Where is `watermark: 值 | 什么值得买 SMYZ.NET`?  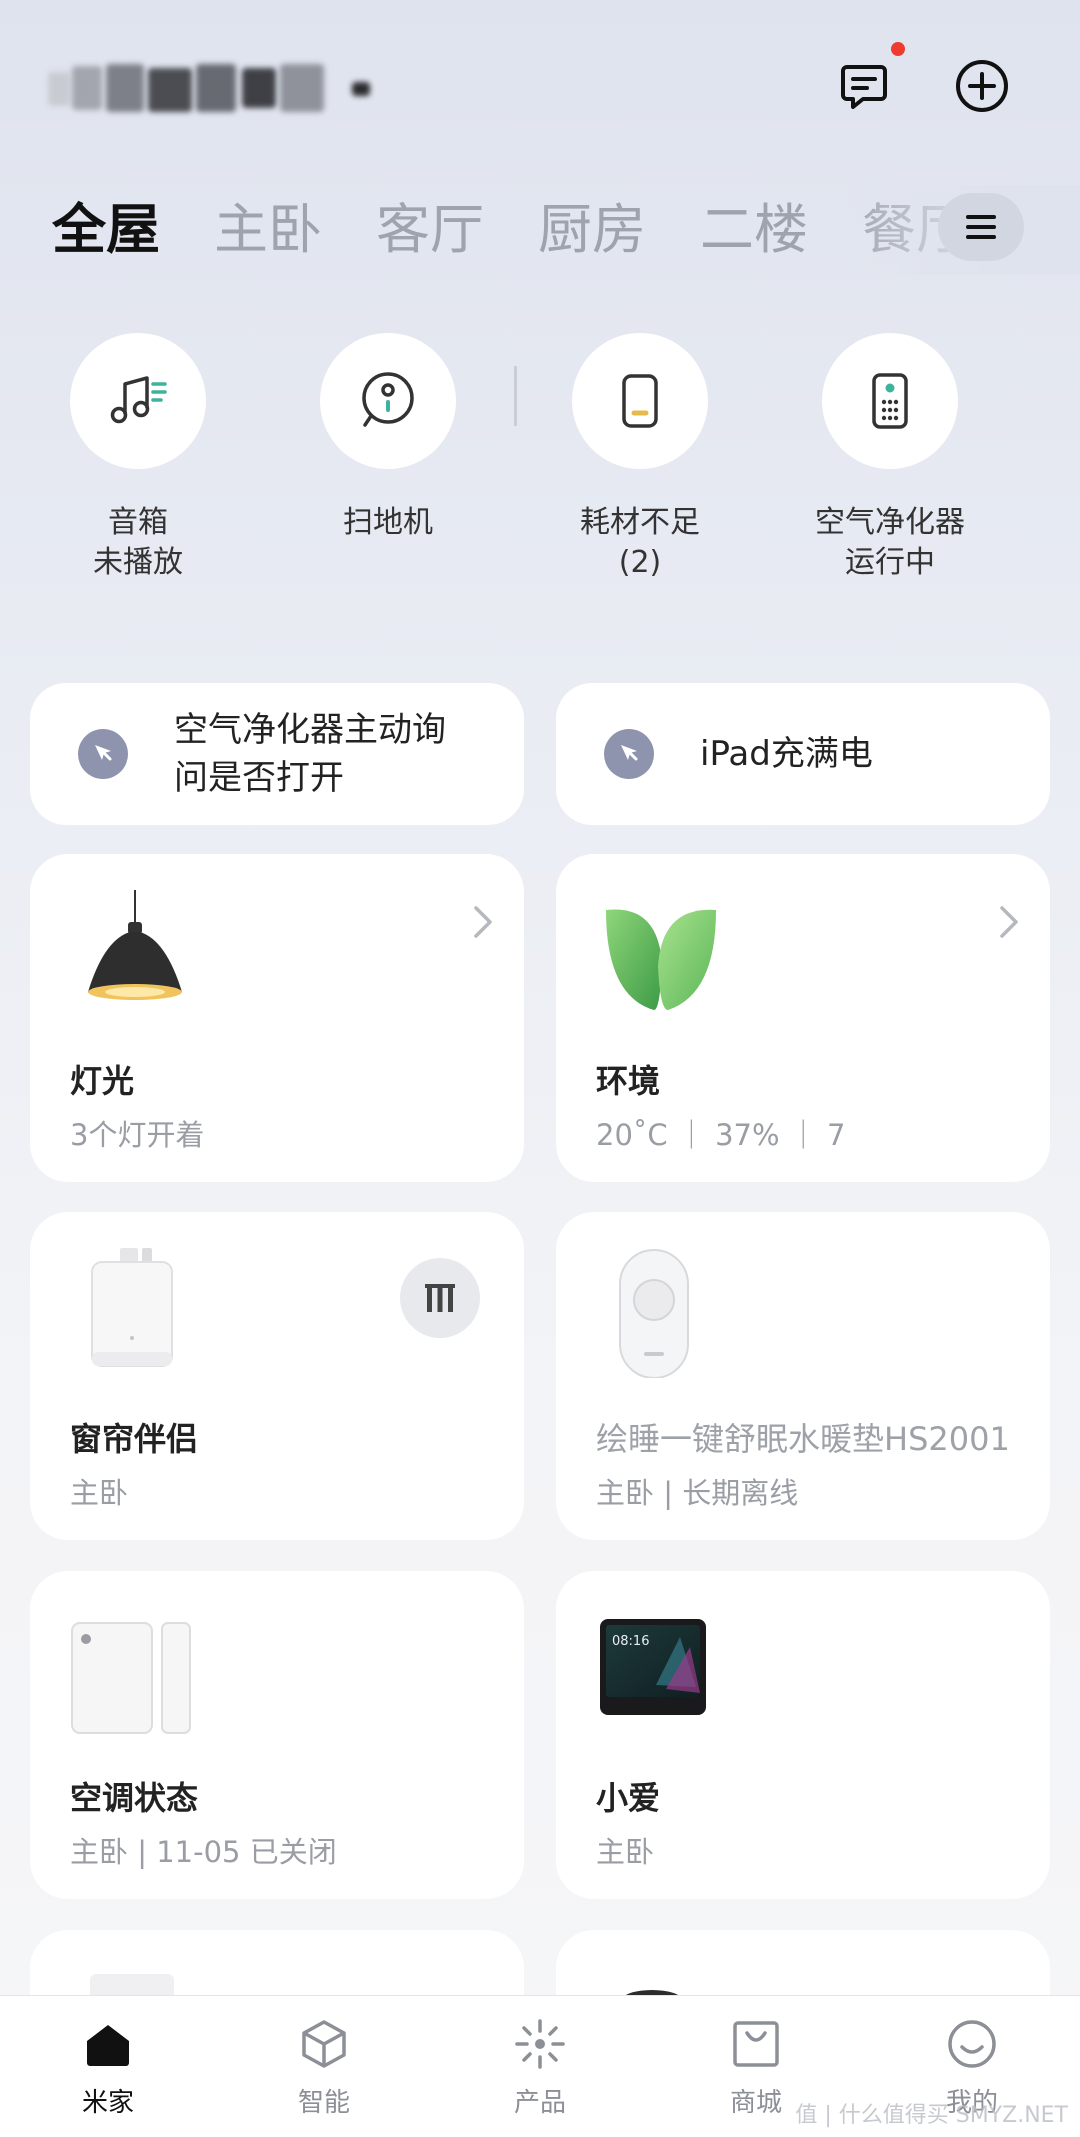 watermark: 值 | 什么值得买 SMYZ.NET is located at coordinates (931, 2115).